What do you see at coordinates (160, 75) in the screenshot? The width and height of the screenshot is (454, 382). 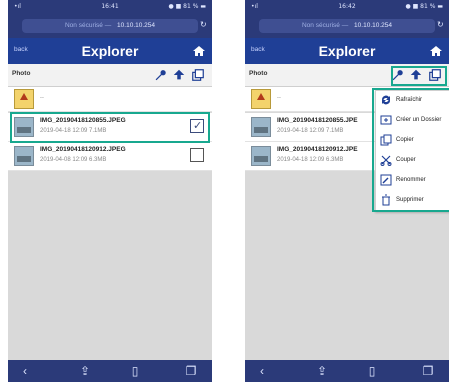 I see `wrench-icon` at bounding box center [160, 75].